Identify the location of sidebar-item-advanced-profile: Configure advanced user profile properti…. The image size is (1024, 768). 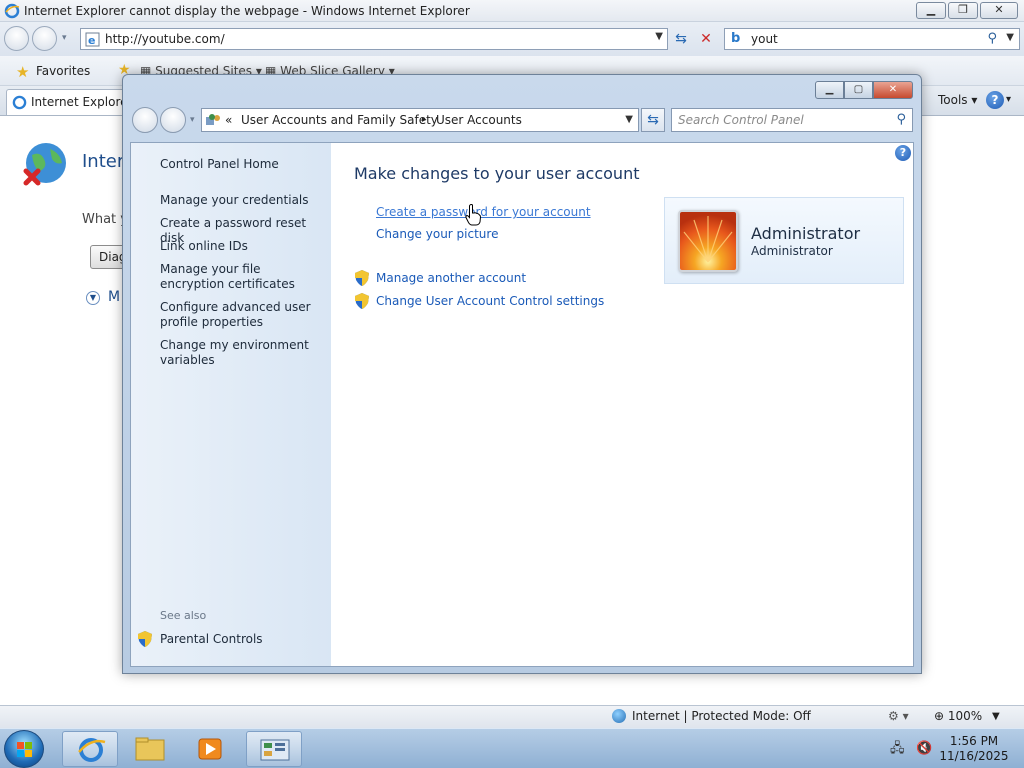
(242, 315).